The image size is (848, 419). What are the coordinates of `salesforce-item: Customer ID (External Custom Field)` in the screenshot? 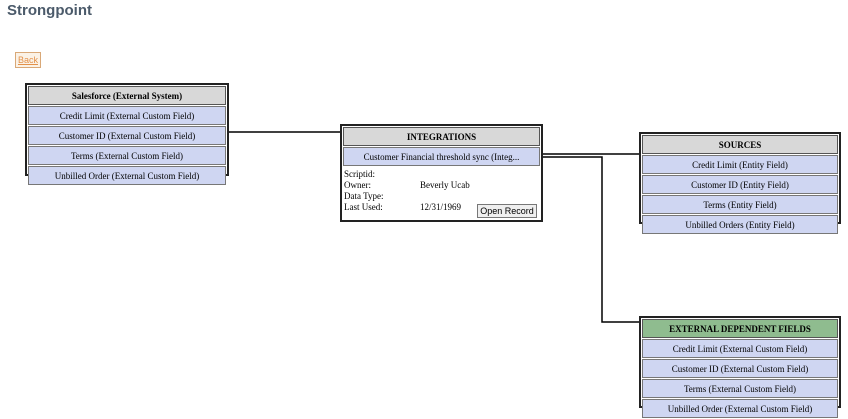 It's located at (127, 135).